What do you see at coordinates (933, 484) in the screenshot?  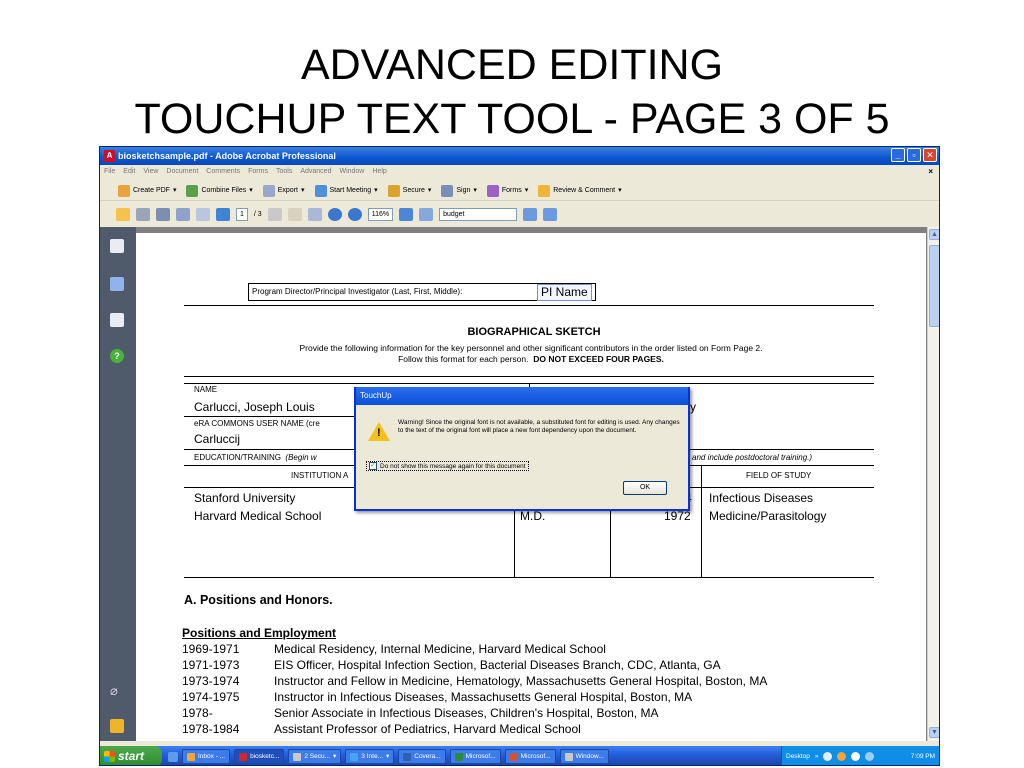 I see `vertical-scrollbar: ▲ ▼` at bounding box center [933, 484].